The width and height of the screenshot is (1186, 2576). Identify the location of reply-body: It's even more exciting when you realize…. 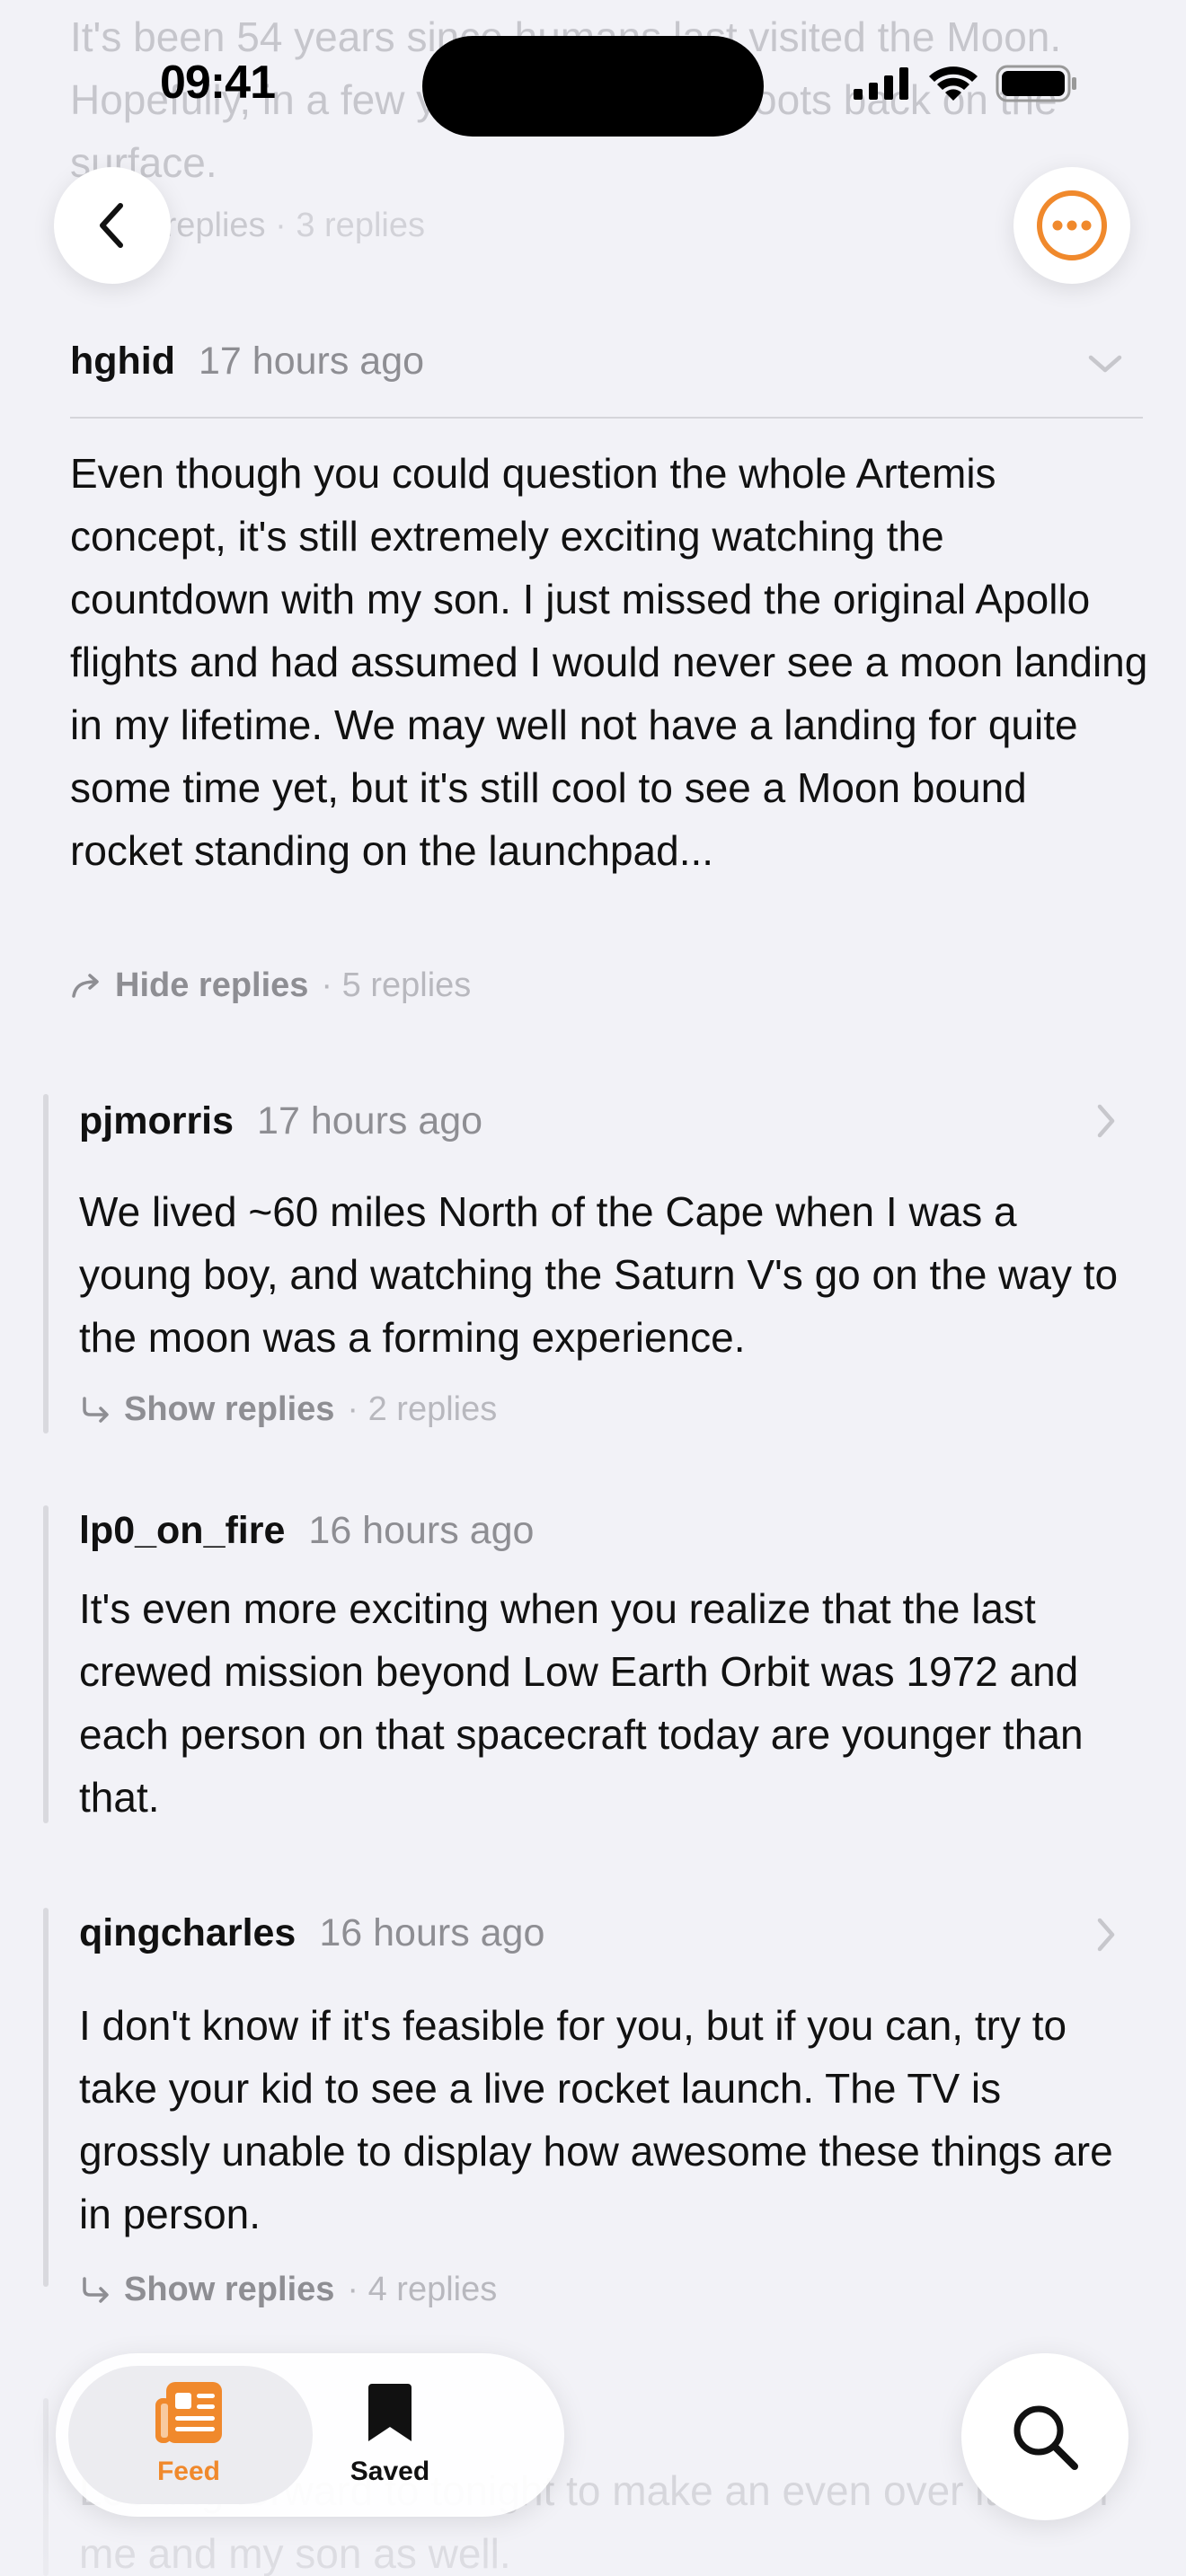
(581, 1703).